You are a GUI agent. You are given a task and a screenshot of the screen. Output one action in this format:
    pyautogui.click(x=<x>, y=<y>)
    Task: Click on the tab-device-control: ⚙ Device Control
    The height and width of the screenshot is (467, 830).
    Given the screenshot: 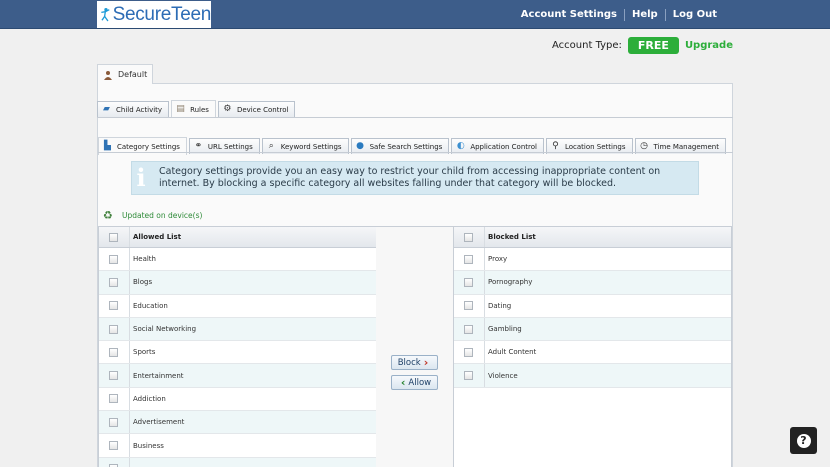 What is the action you would take?
    pyautogui.click(x=256, y=109)
    